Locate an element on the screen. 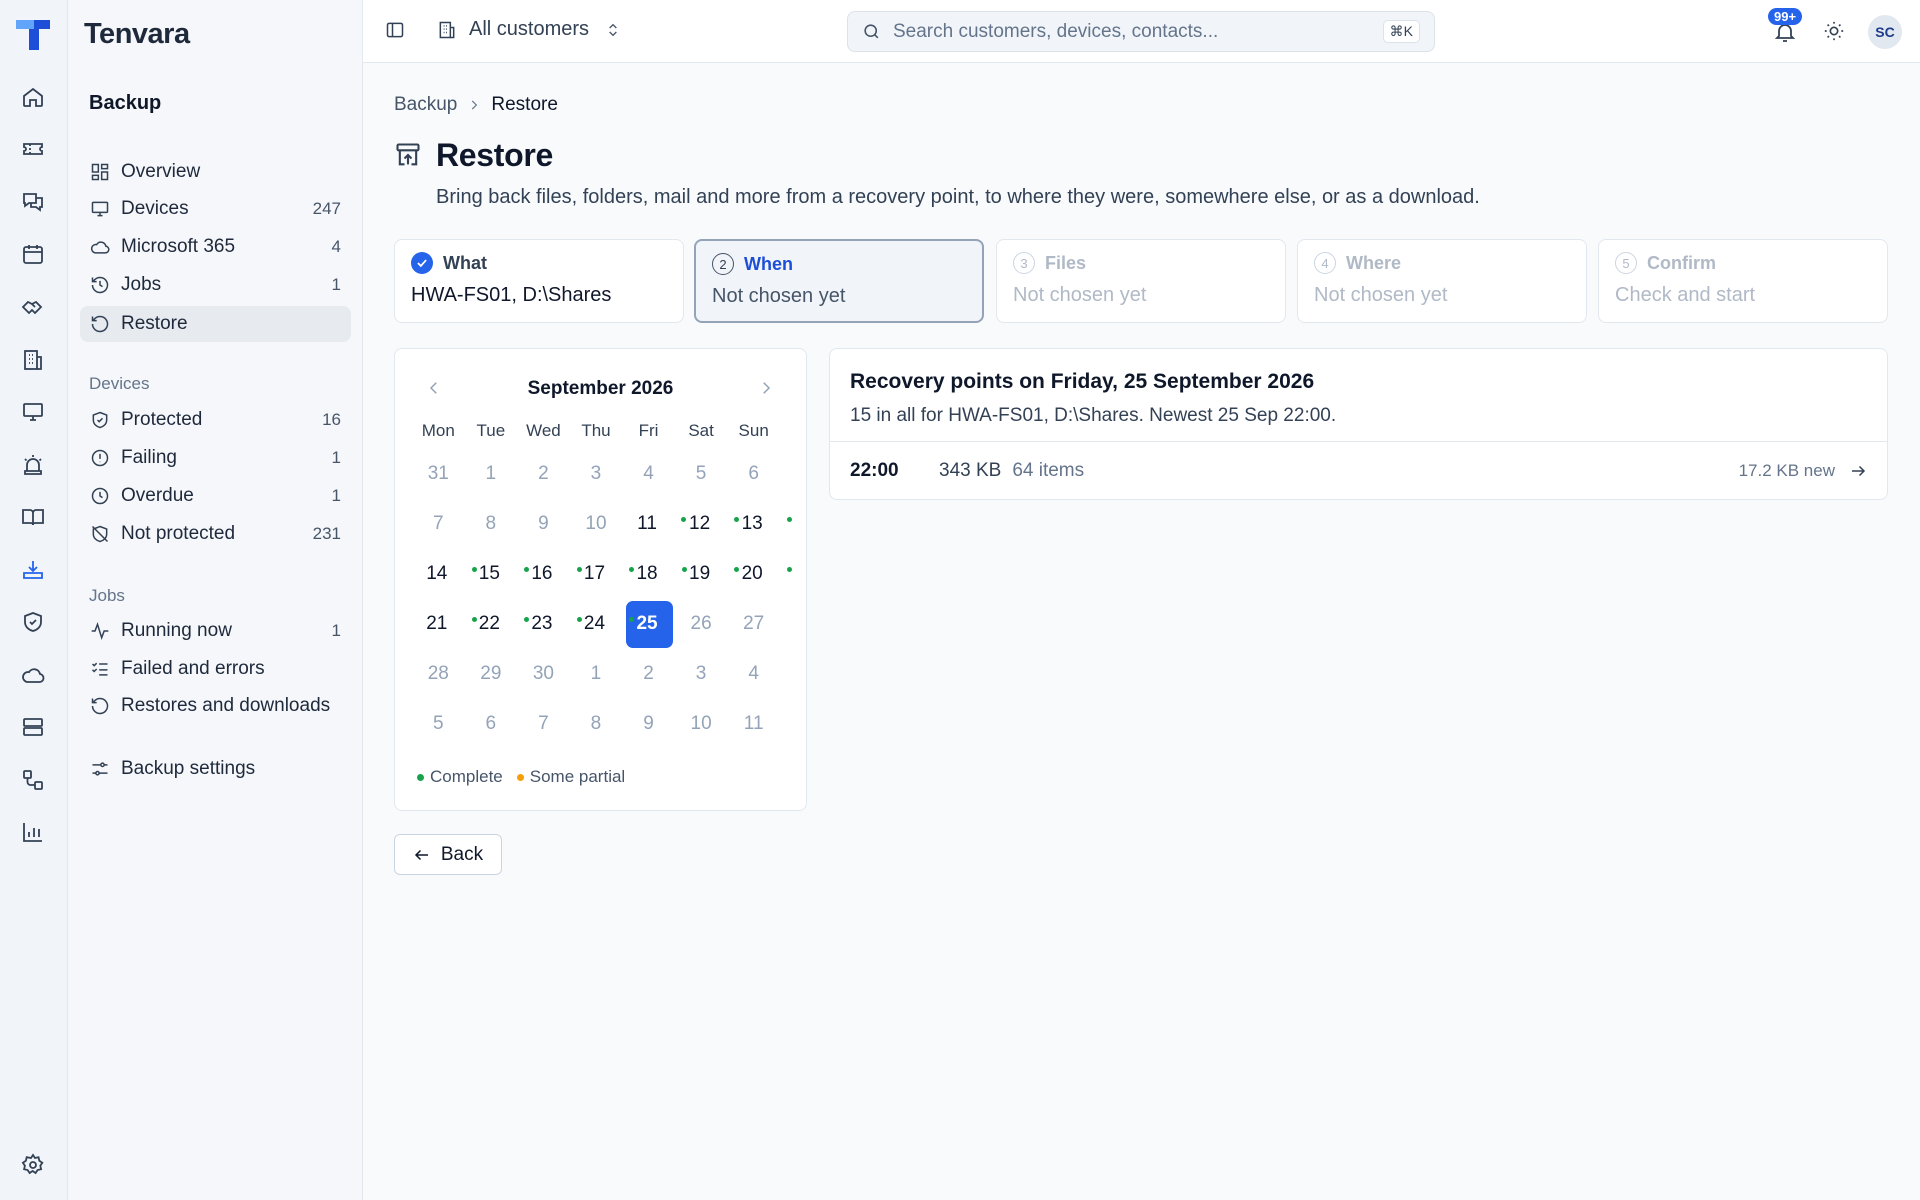 The image size is (1920, 1200). calendar-day-number: 25 is located at coordinates (647, 623).